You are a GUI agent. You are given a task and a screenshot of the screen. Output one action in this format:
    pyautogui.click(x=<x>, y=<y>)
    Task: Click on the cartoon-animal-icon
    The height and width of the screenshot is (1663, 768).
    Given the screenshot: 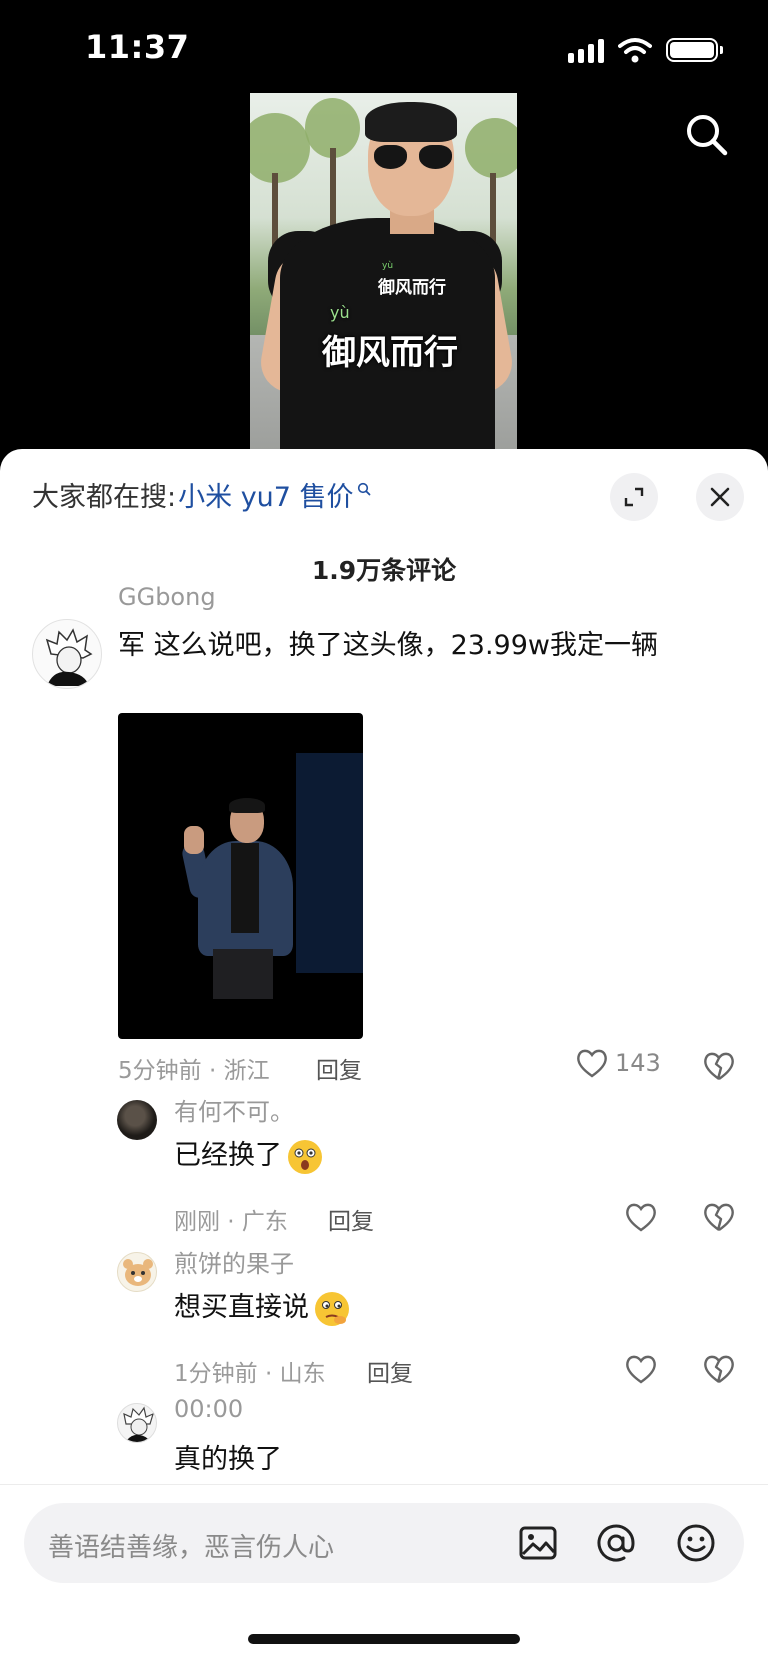 What is the action you would take?
    pyautogui.click(x=138, y=1272)
    